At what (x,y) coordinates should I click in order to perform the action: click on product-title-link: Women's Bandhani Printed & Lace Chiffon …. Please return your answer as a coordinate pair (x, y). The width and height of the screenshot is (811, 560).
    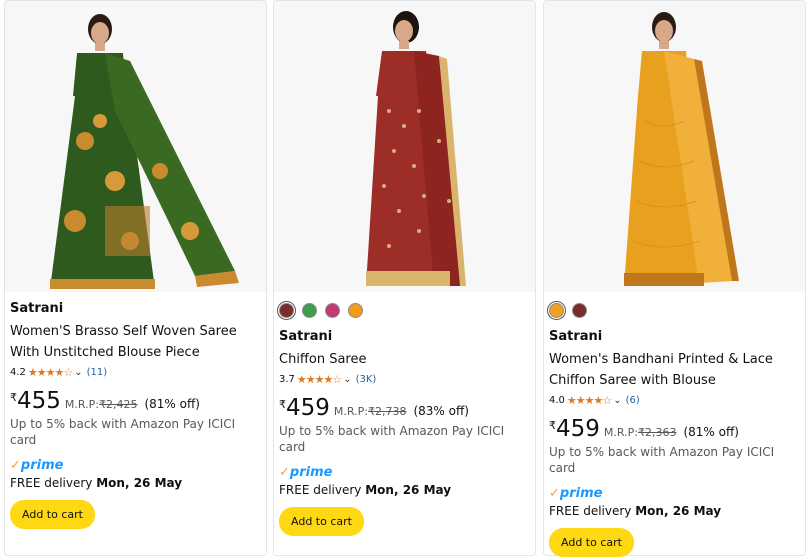
    Looking at the image, I should click on (675, 370).